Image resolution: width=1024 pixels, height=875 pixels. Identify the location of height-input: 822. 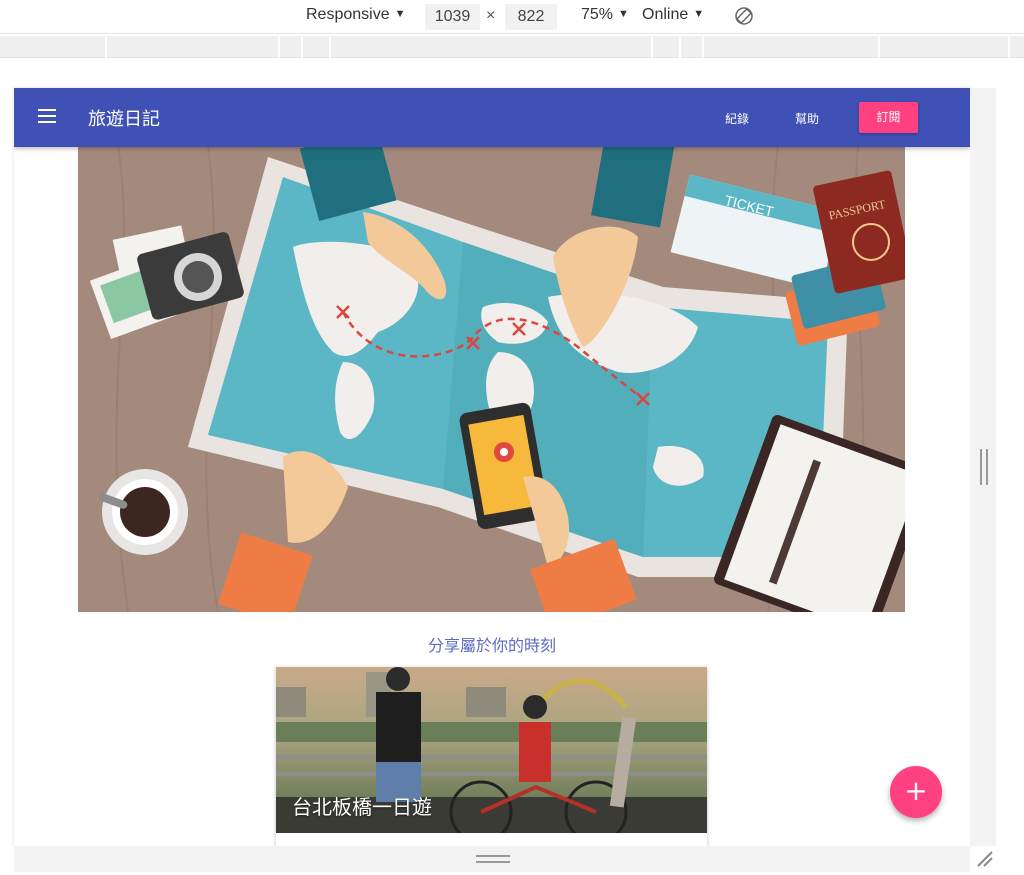
(531, 17).